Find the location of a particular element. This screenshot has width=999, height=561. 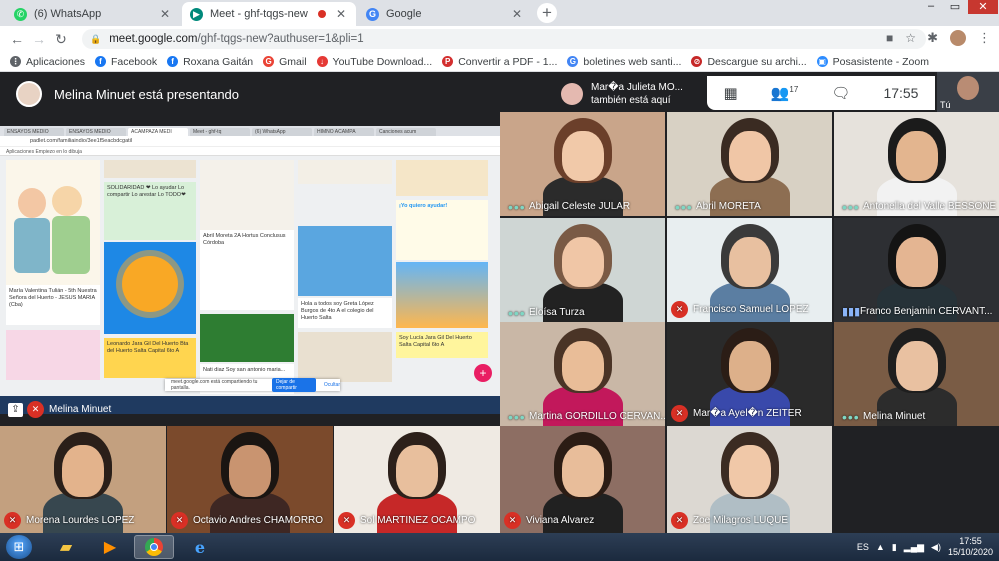

bookmark-label: Aplicaciones is located at coordinates (55, 61).